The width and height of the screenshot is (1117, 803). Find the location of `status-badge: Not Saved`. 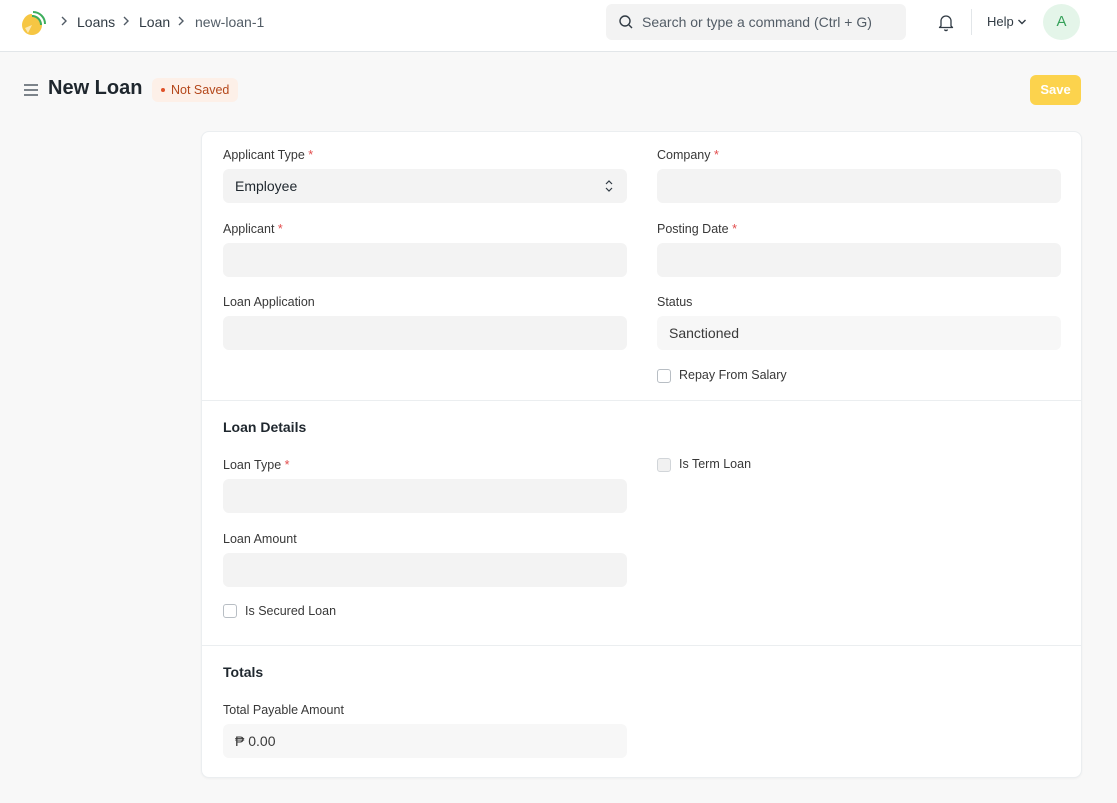

status-badge: Not Saved is located at coordinates (195, 90).